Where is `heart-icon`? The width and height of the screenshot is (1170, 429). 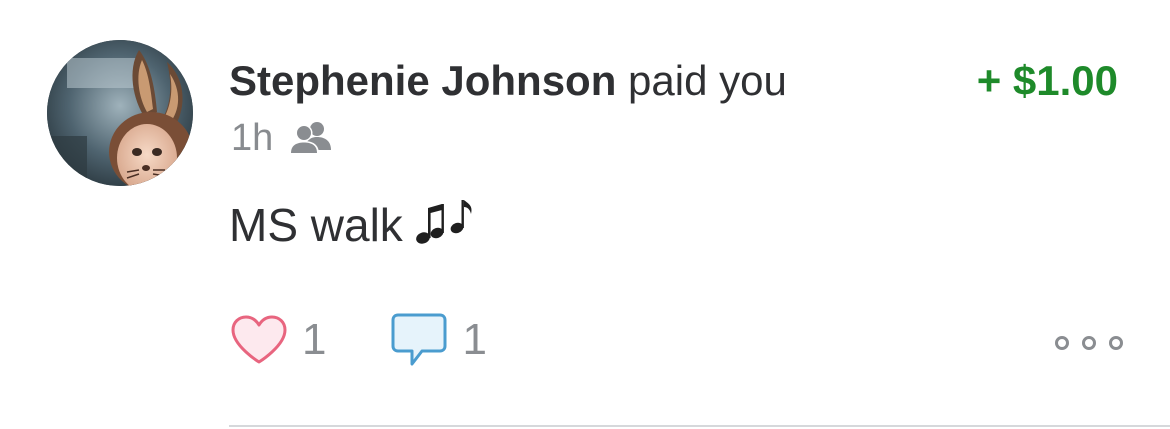
heart-icon is located at coordinates (259, 339).